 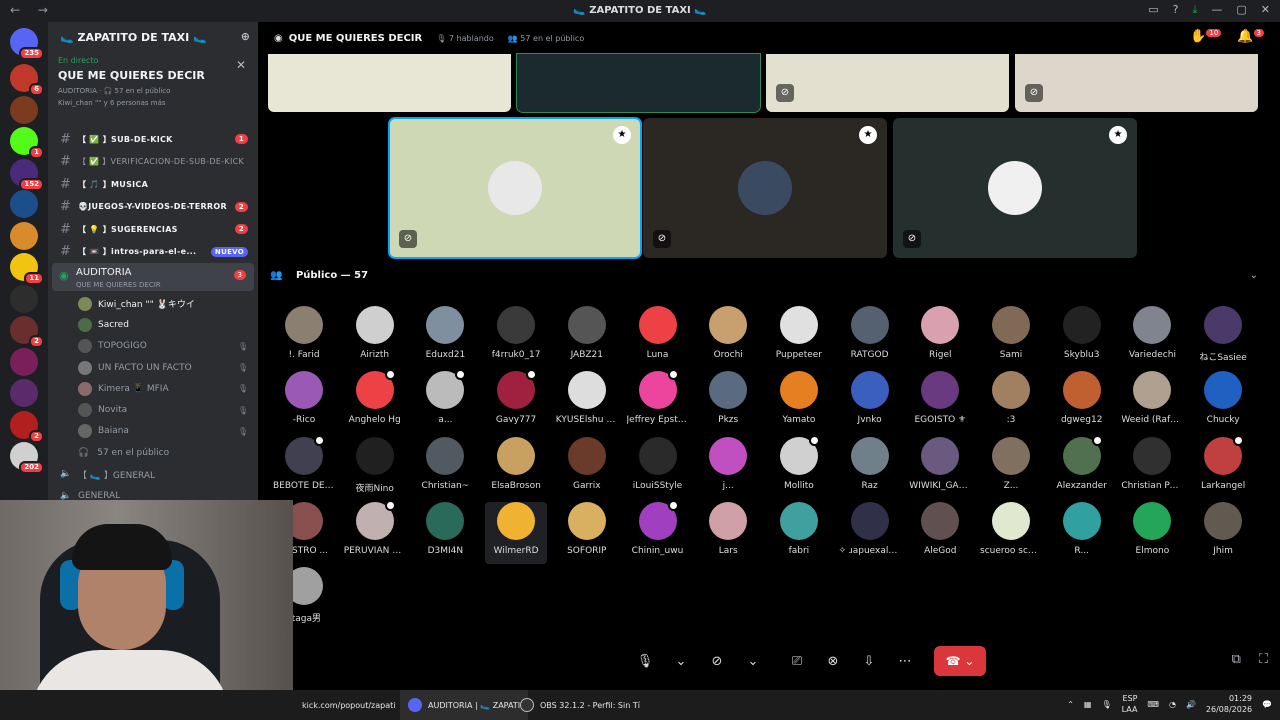 I want to click on clock: 01:29 26/08/2026, so click(x=1229, y=704).